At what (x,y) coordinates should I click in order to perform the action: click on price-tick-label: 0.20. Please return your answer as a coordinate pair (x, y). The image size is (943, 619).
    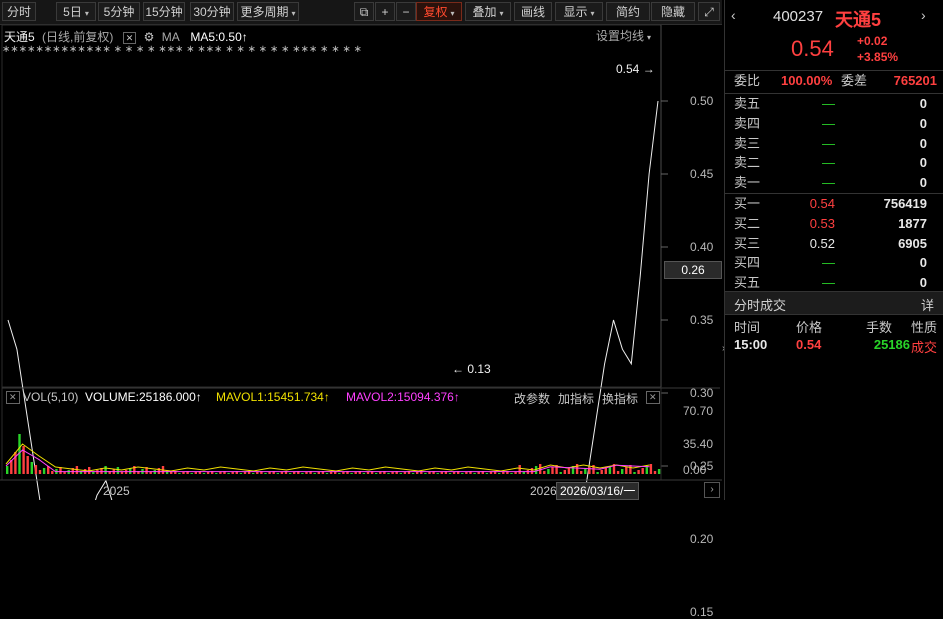
    Looking at the image, I should click on (702, 539).